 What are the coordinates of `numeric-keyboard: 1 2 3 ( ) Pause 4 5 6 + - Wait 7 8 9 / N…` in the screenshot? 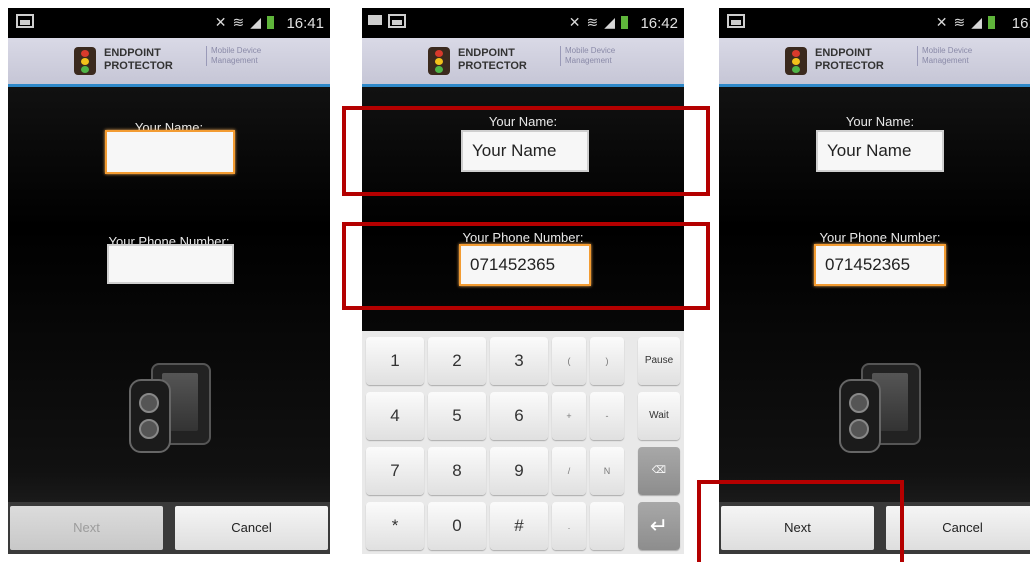 It's located at (523, 442).